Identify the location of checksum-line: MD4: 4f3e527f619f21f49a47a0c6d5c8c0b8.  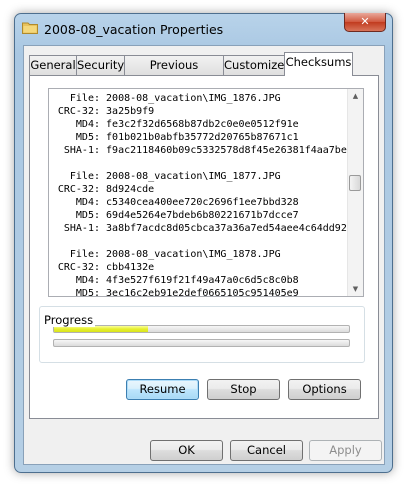
(198, 280).